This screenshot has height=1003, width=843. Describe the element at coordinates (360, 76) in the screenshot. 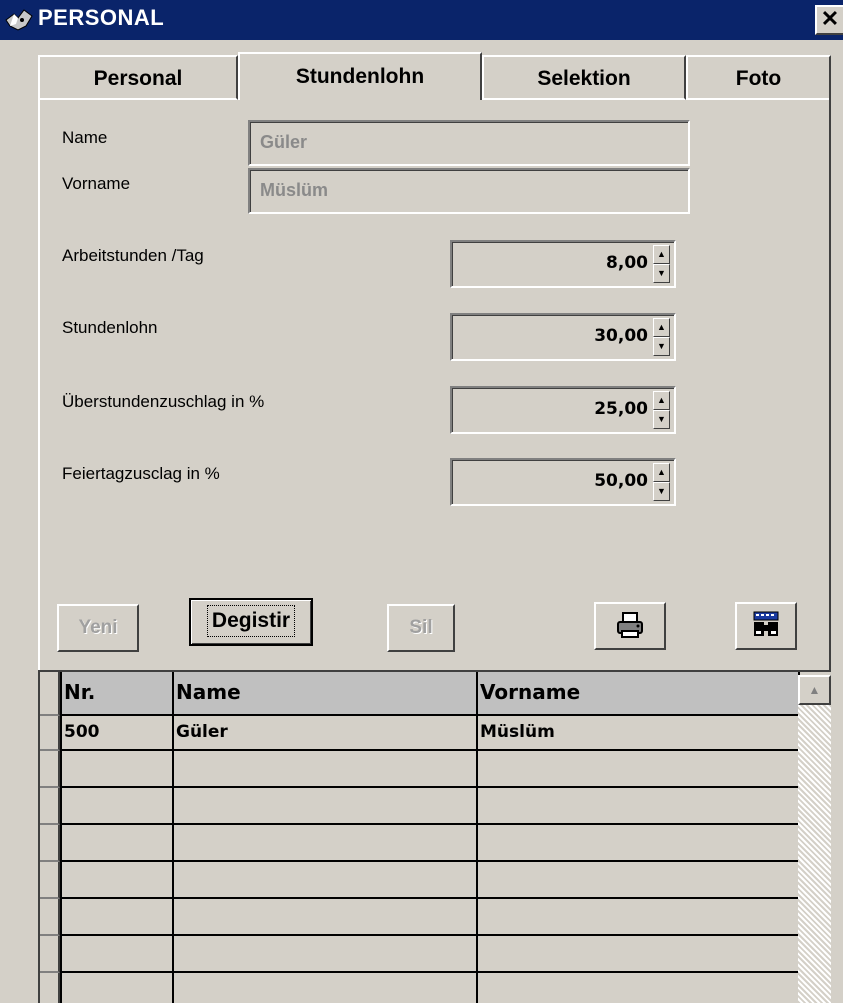

I see `tab-stundenlohn: Stundenlohn` at that location.